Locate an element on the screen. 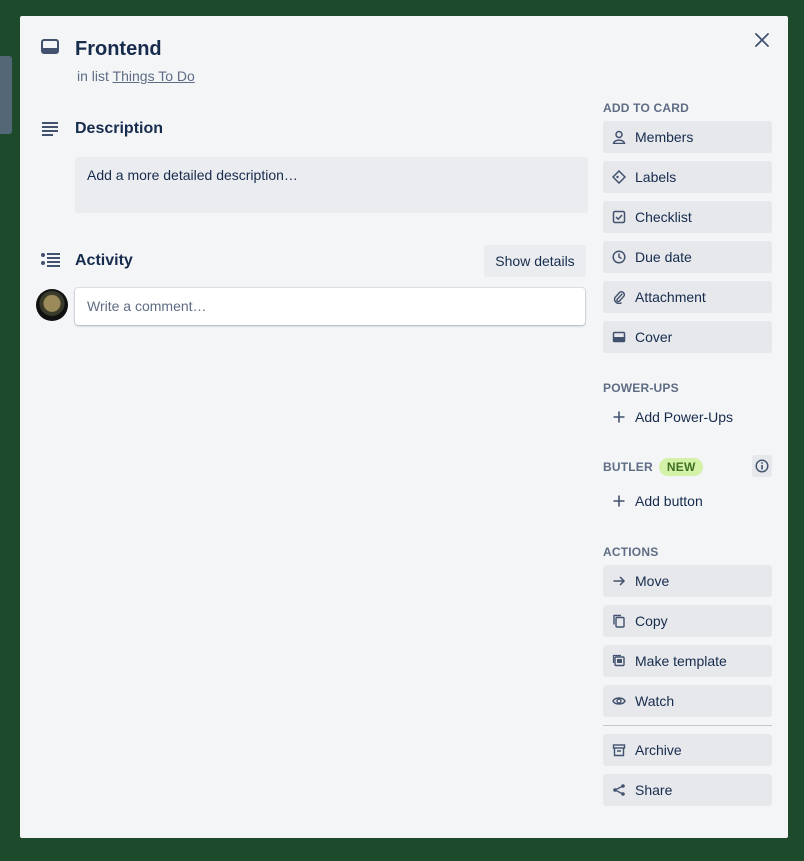 The image size is (804, 861). list-link: Things To Do is located at coordinates (154, 76).